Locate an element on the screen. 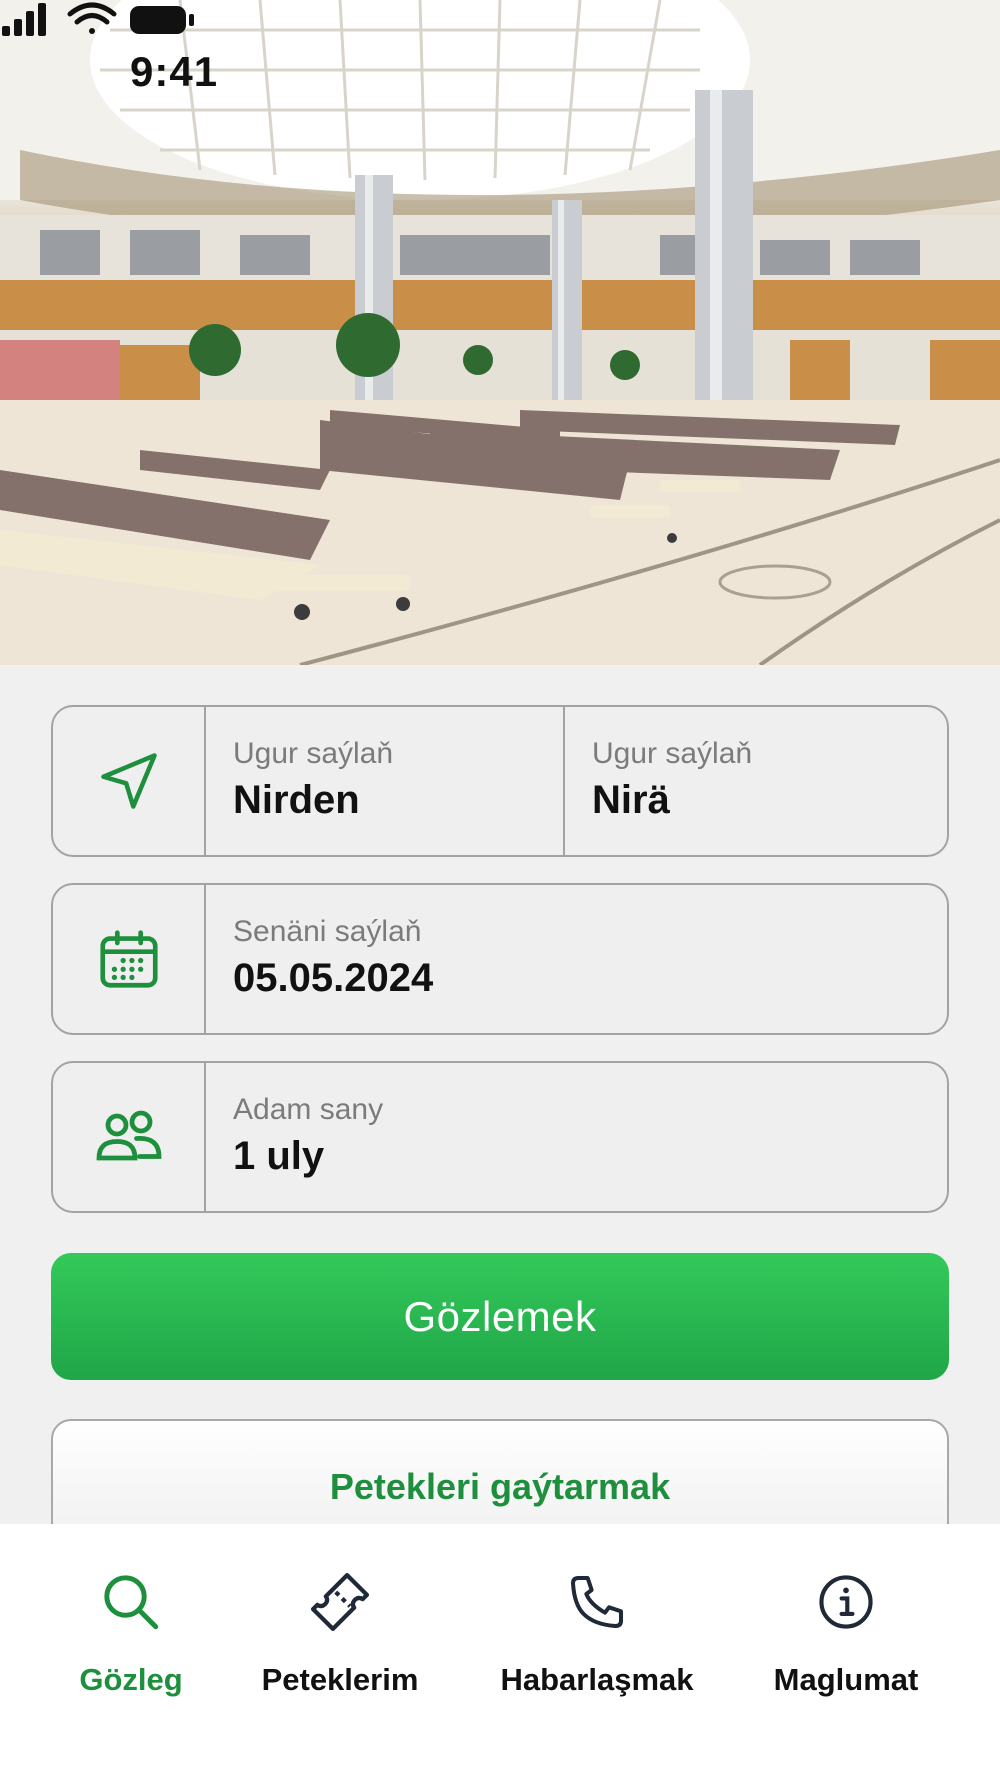  tab-info: Maglumat is located at coordinates (846, 1631).